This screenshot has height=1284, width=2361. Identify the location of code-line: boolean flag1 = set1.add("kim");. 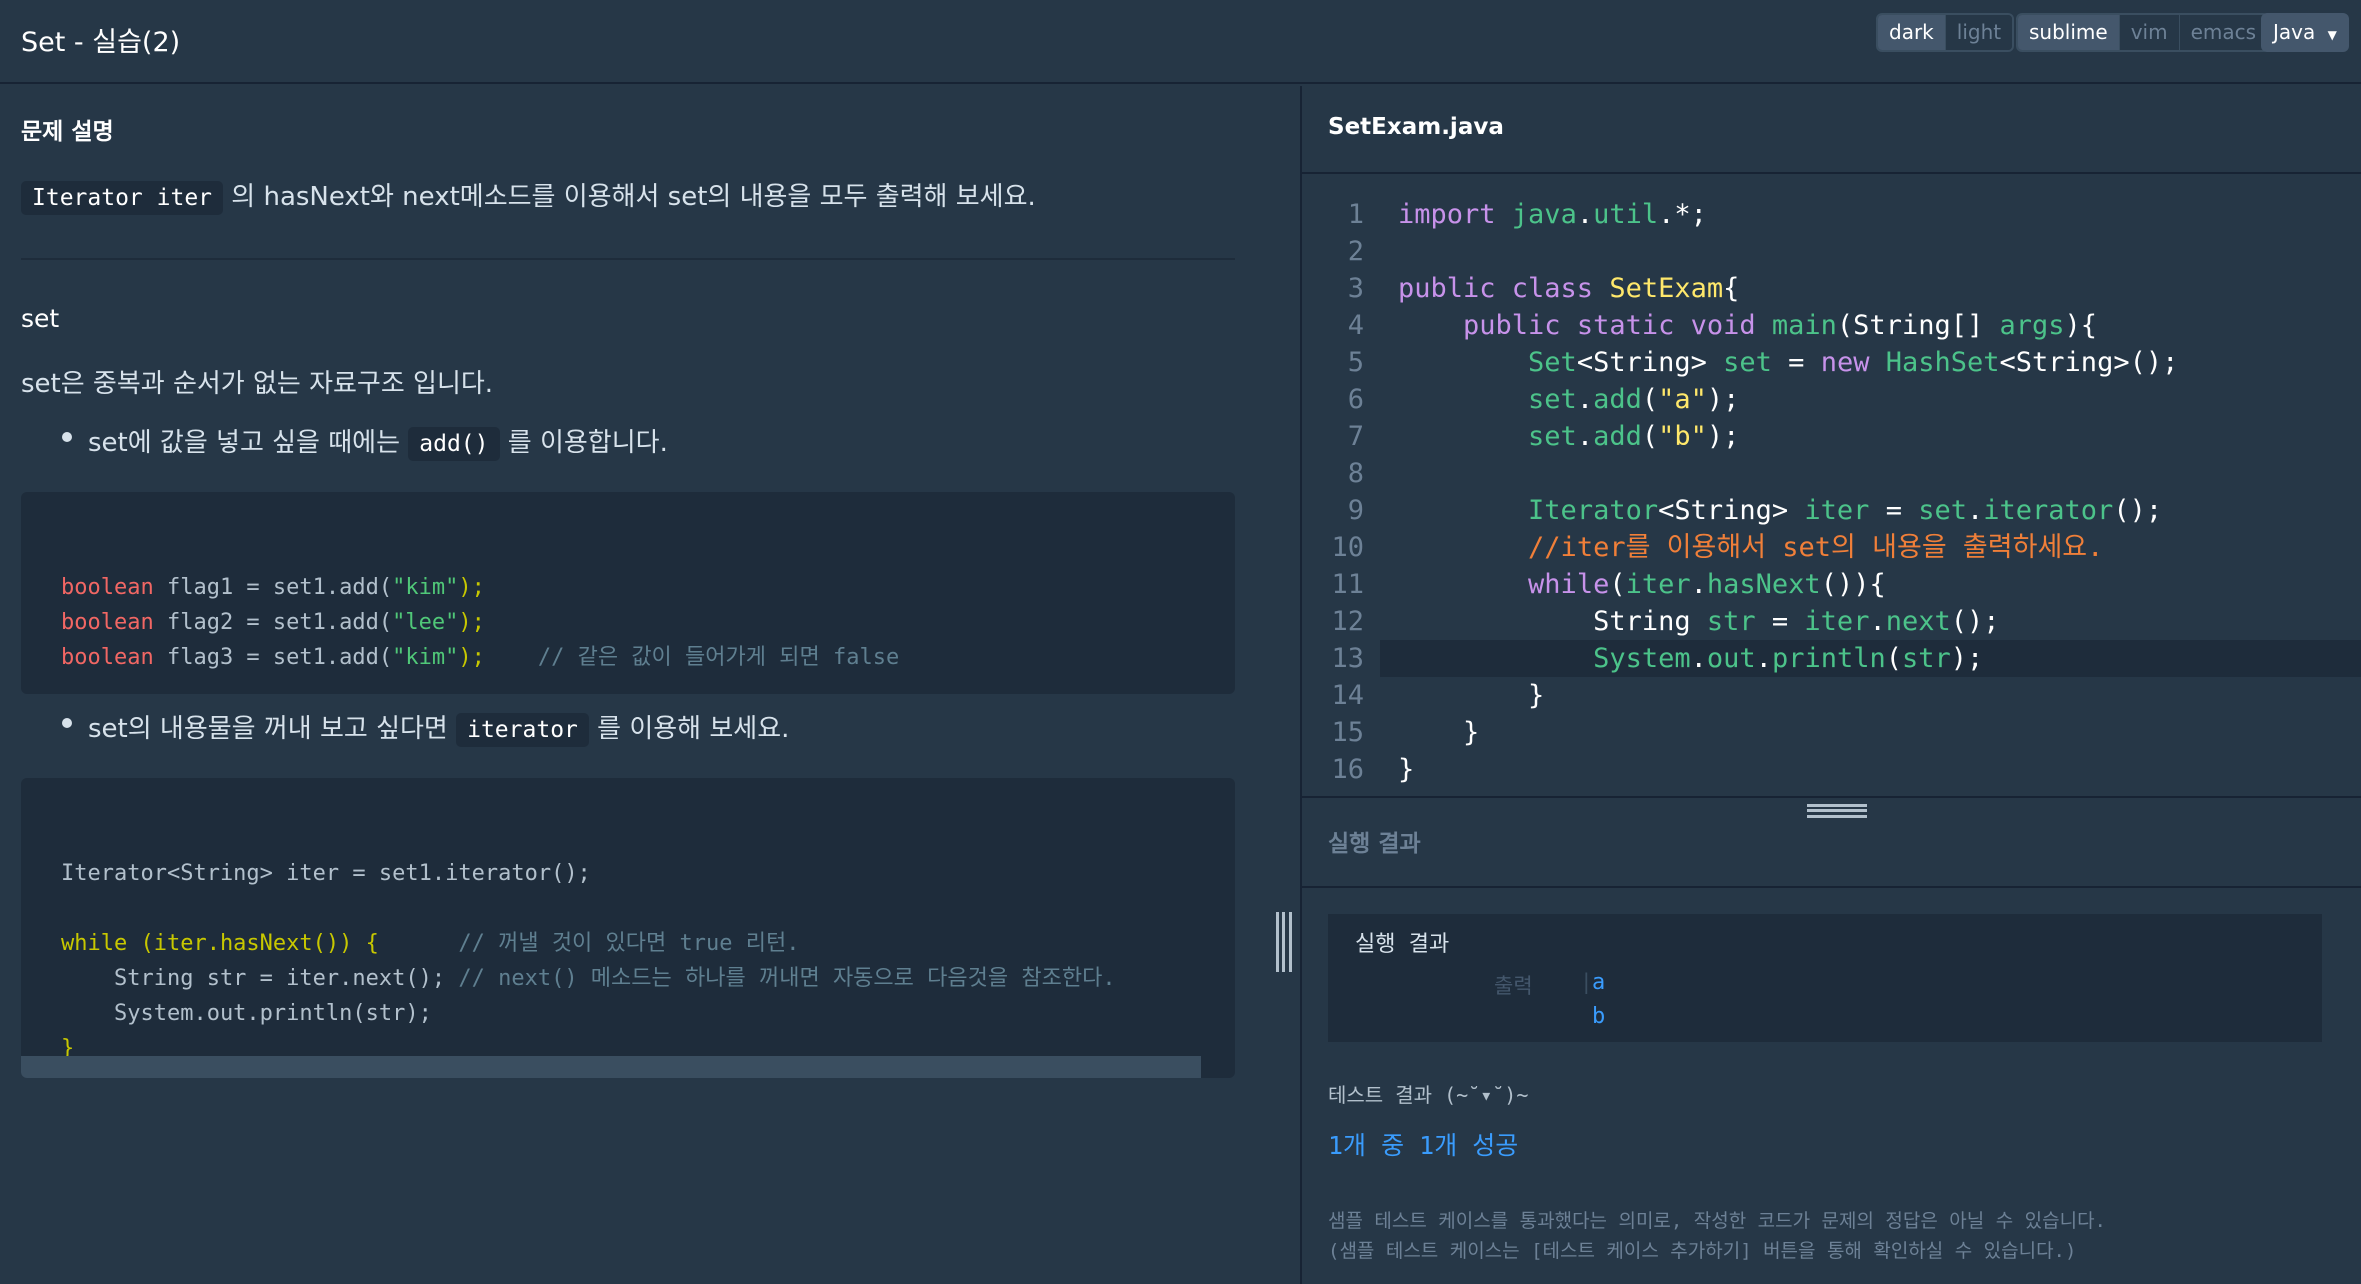
(273, 587).